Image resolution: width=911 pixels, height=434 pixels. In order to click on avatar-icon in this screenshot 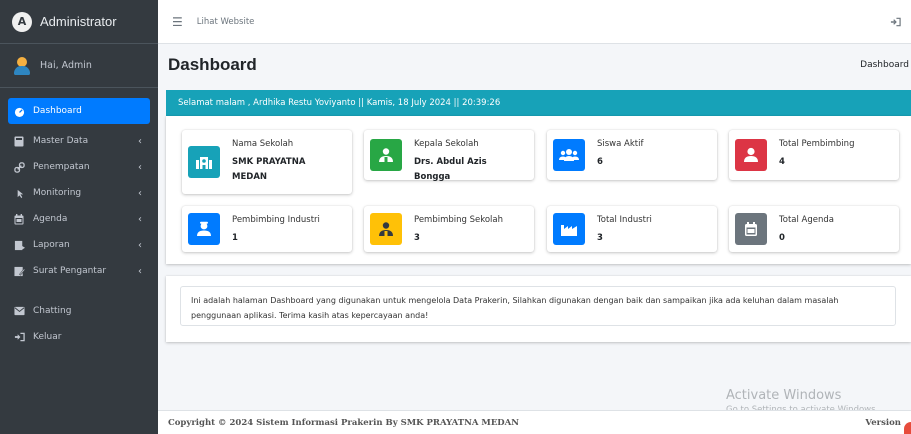, I will do `click(22, 66)`.